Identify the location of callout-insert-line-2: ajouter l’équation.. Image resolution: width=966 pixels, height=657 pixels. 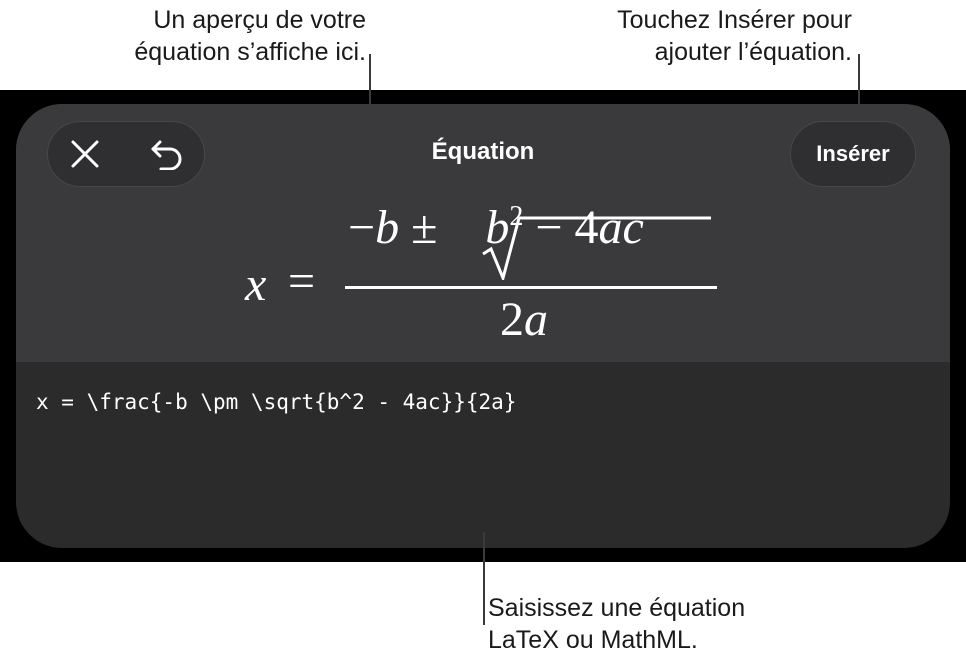
(753, 52).